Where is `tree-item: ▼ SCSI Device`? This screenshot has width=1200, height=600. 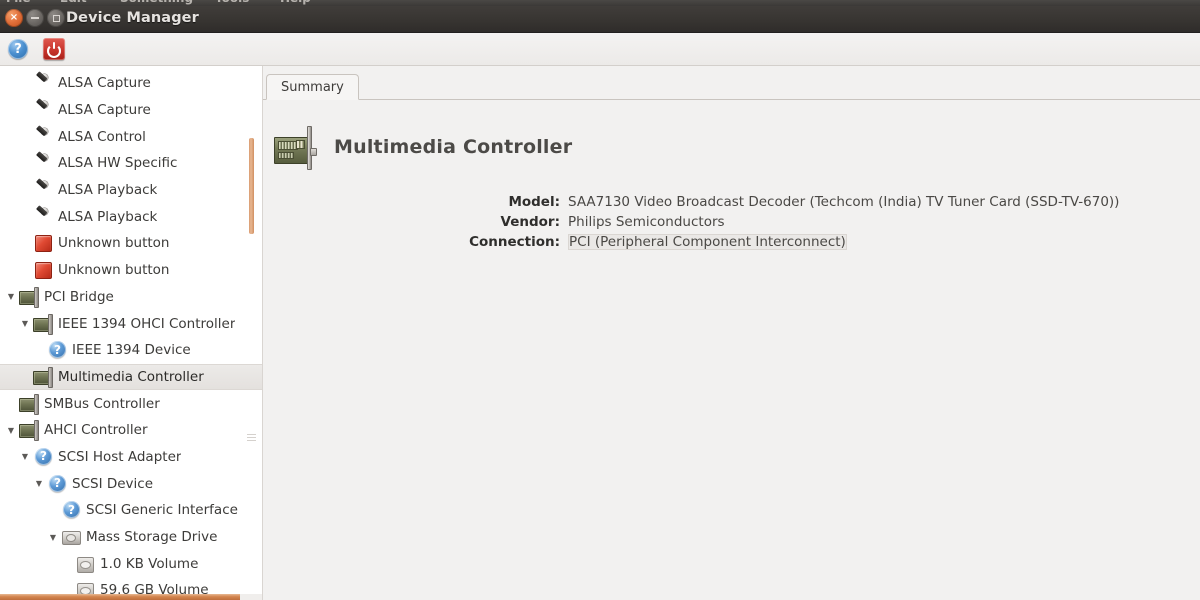
tree-item: ▼ SCSI Device is located at coordinates (131, 483).